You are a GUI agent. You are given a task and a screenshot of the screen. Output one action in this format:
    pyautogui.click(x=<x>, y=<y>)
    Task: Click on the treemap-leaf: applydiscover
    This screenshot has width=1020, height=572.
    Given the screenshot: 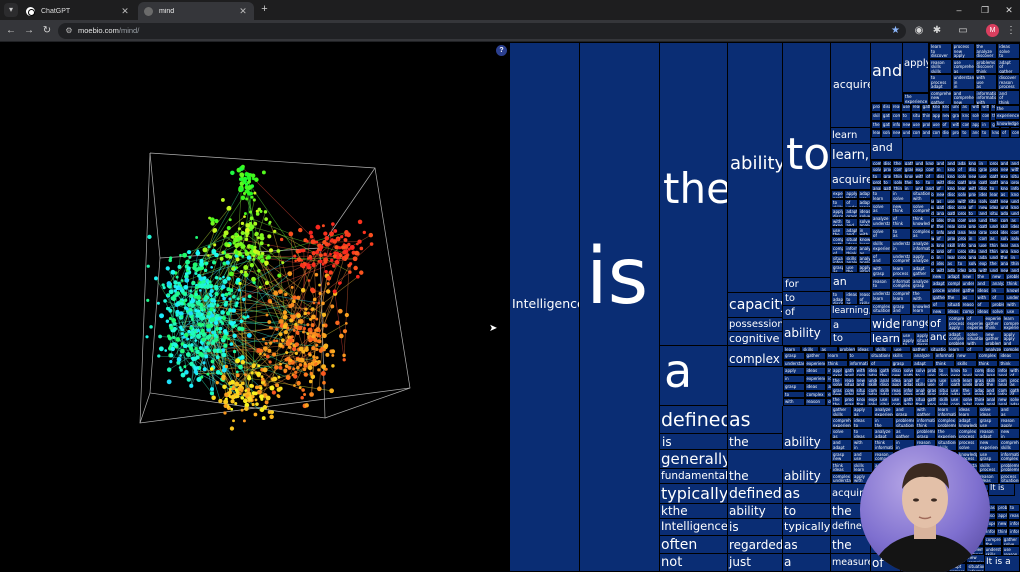 What is the action you would take?
    pyautogui.click(x=838, y=213)
    